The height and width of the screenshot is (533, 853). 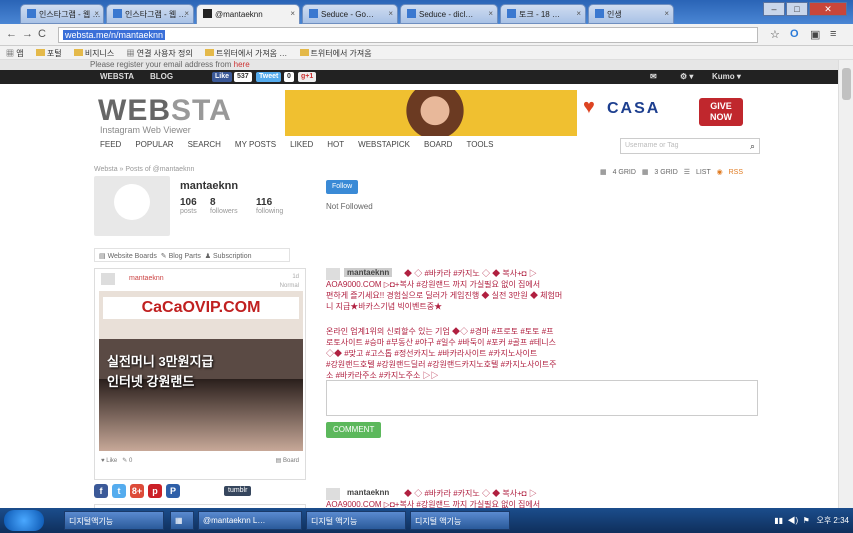 What do you see at coordinates (666, 172) in the screenshot?
I see `view-option-label: 3 GRID` at bounding box center [666, 172].